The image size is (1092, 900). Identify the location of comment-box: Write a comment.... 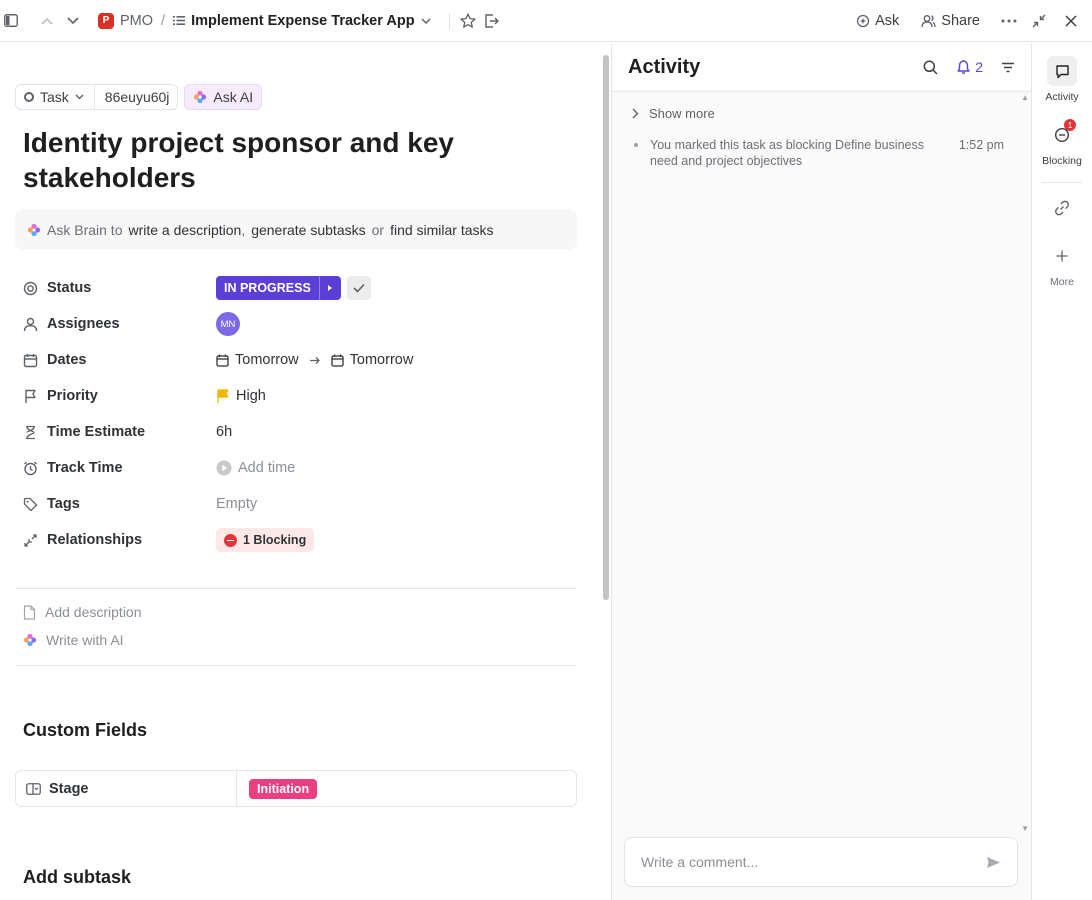
(821, 862).